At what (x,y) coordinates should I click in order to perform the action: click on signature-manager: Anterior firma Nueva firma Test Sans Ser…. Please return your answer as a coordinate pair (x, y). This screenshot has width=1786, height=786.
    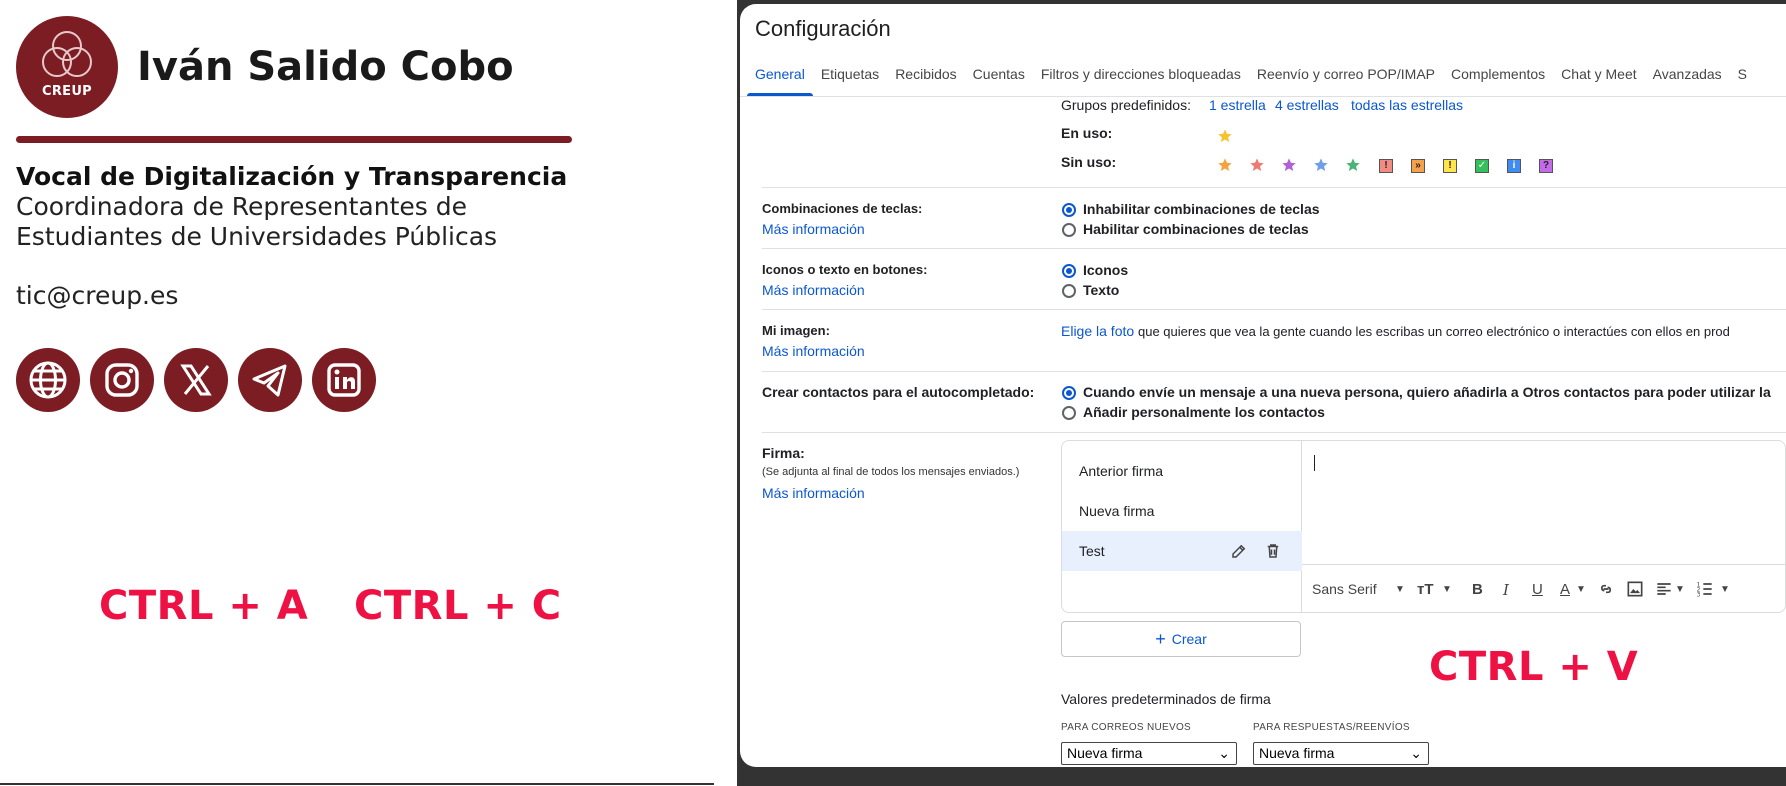
    Looking at the image, I should click on (1423, 526).